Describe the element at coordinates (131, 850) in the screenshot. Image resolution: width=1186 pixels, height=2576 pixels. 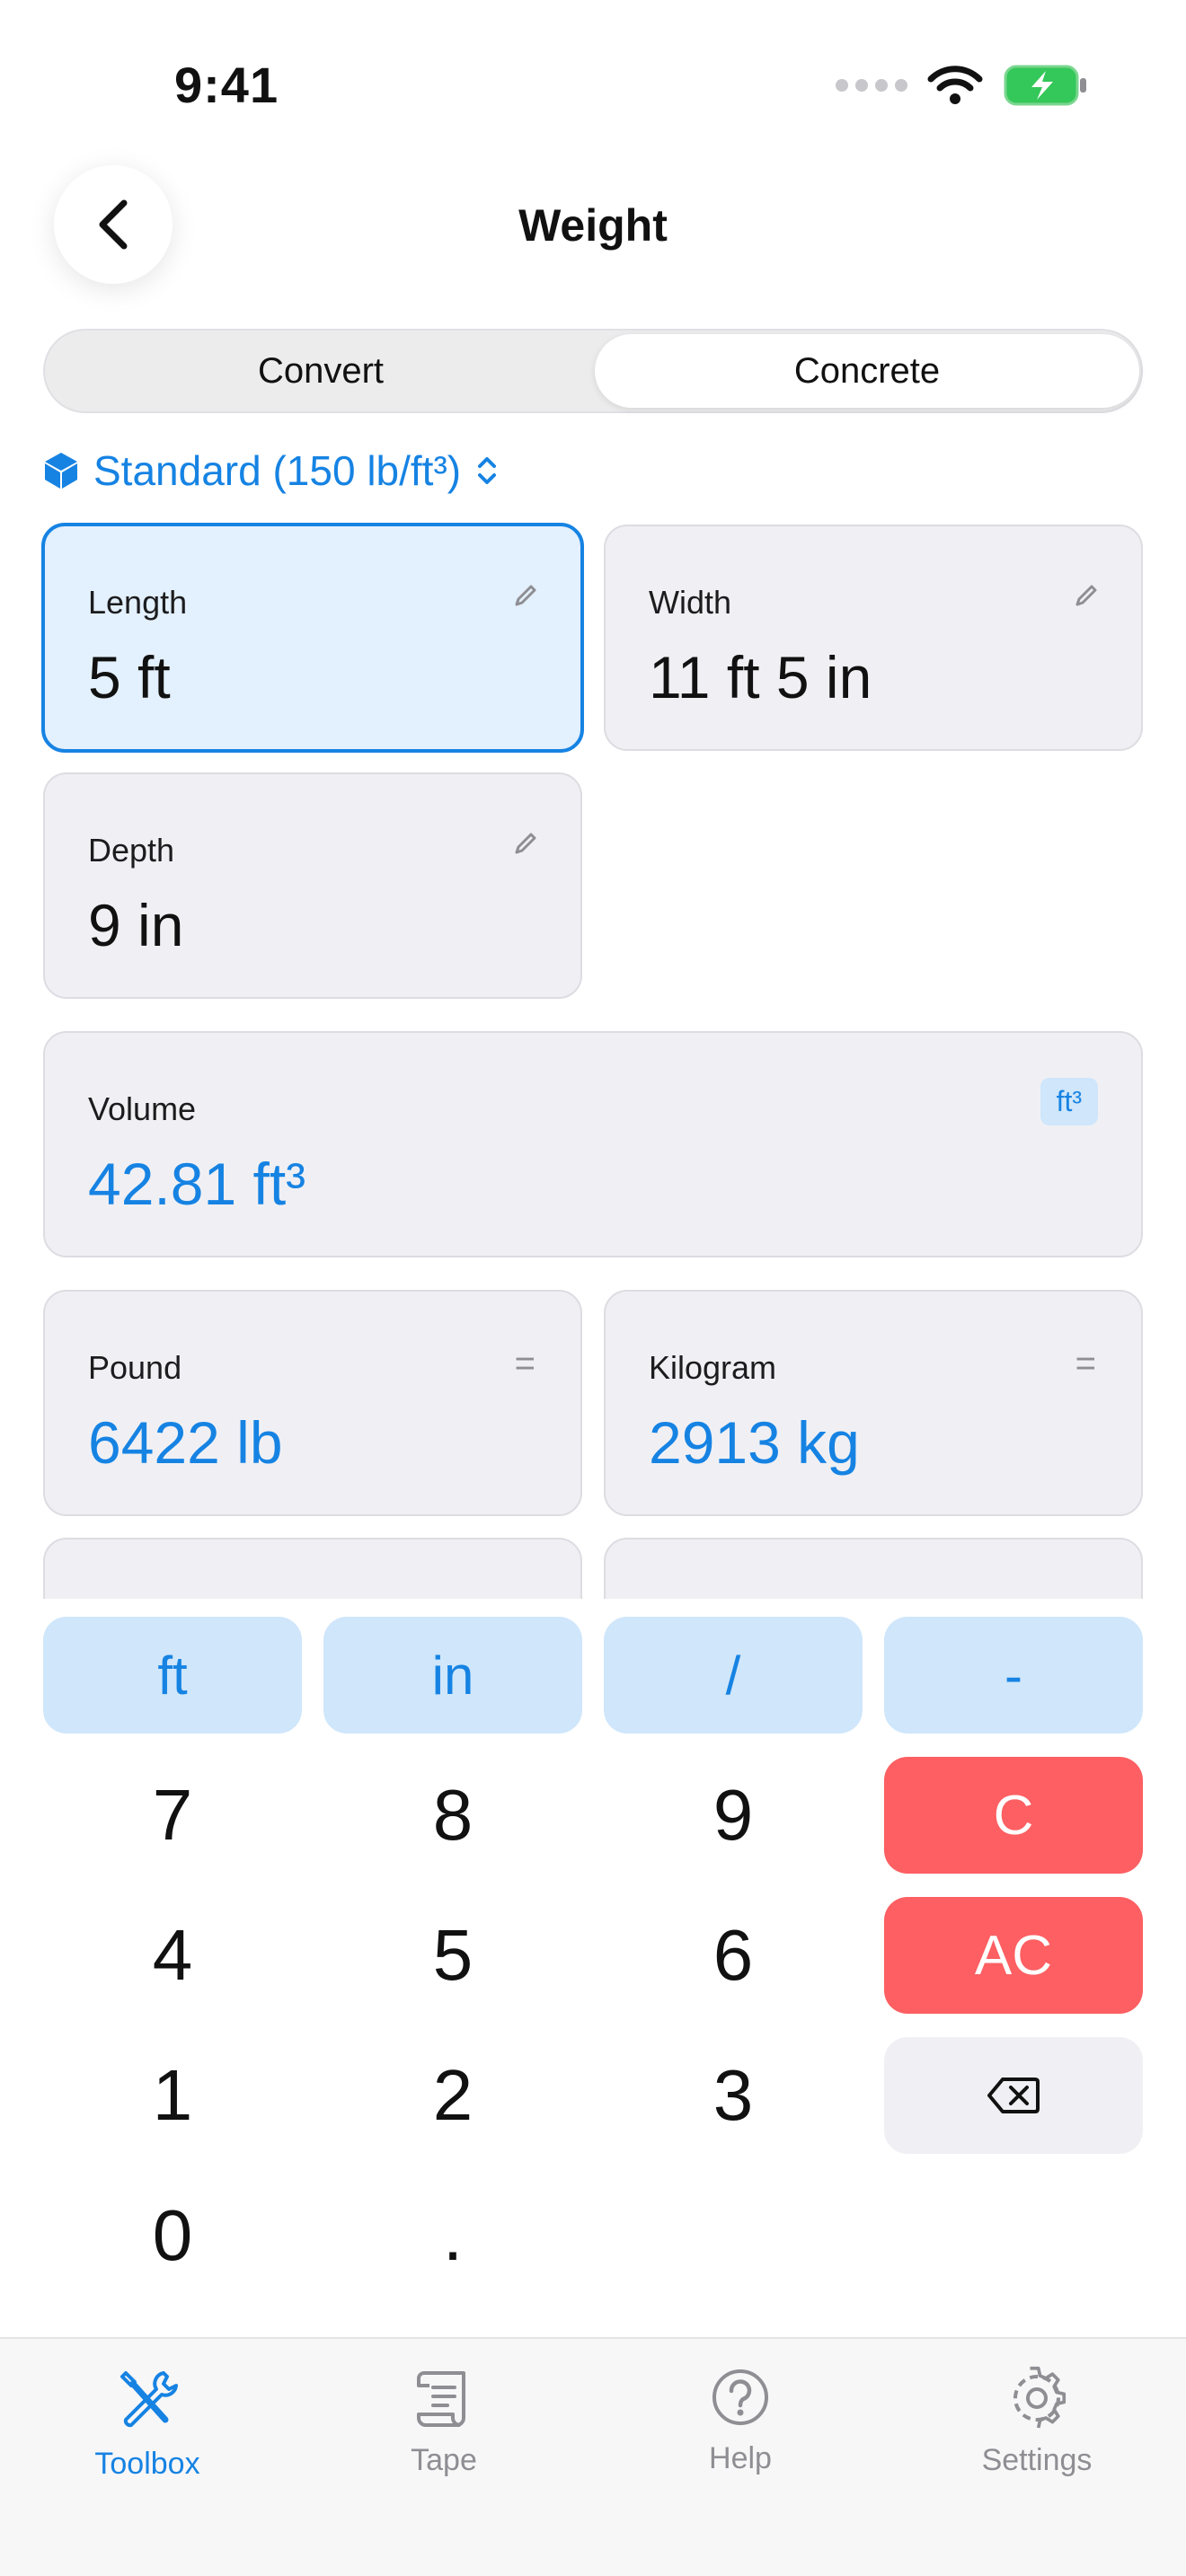
I see `depth-label: Depth` at that location.